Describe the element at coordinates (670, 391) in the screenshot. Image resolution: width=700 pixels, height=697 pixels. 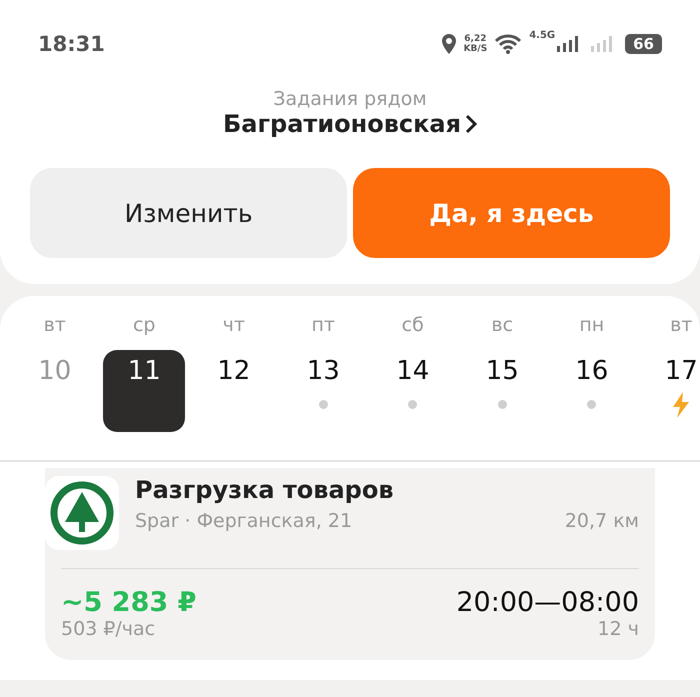
I see `calendar-day: 17` at that location.